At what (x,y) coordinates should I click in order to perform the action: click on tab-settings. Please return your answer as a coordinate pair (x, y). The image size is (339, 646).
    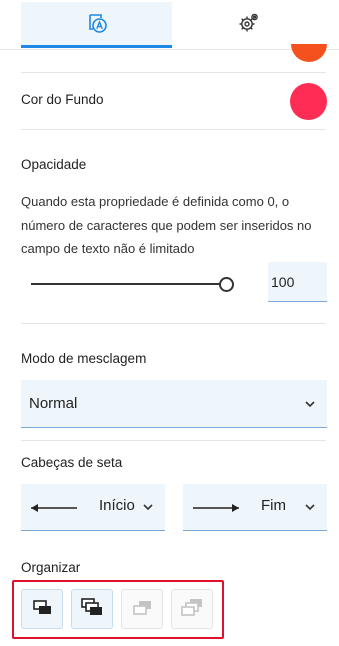
    Looking at the image, I should click on (248, 25).